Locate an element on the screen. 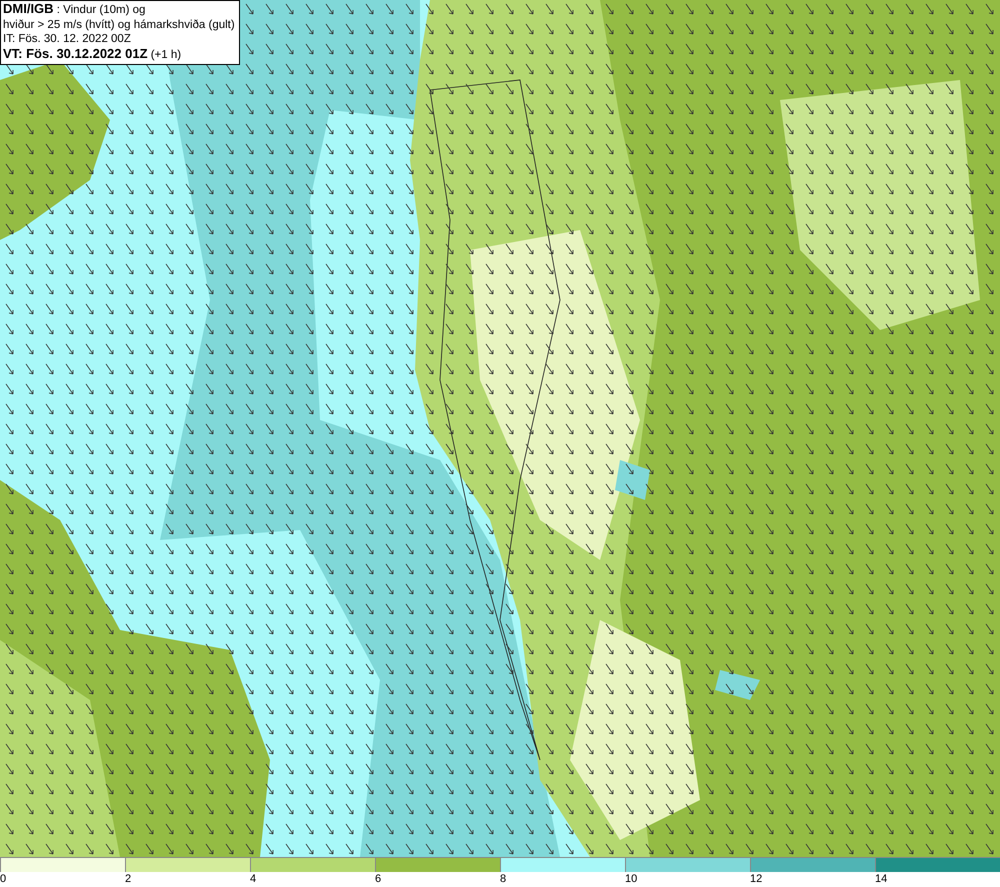 This screenshot has height=887, width=1000. title-line: IT: Fös. 30. 12. 2022 00Z is located at coordinates (67, 39).